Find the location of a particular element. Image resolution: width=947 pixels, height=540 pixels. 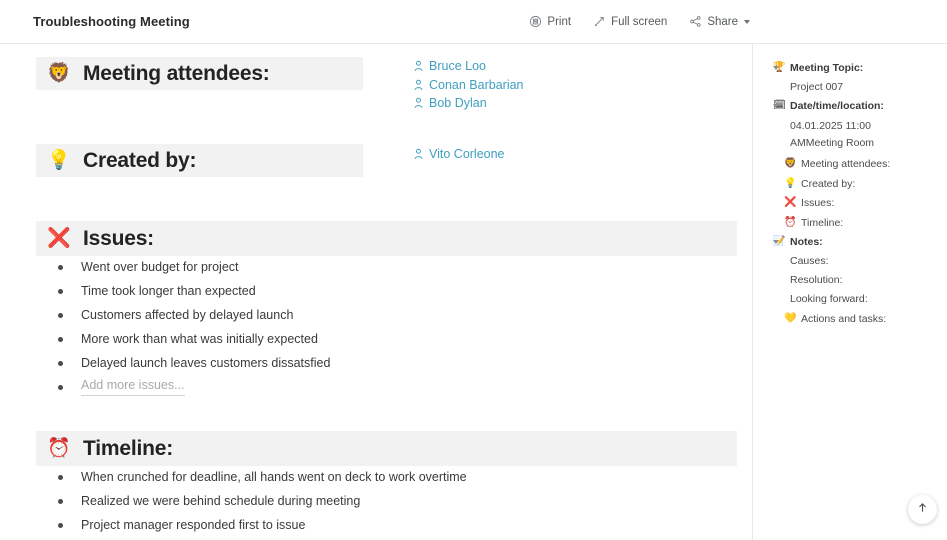

outline-item-label: Timeline: is located at coordinates (822, 222).